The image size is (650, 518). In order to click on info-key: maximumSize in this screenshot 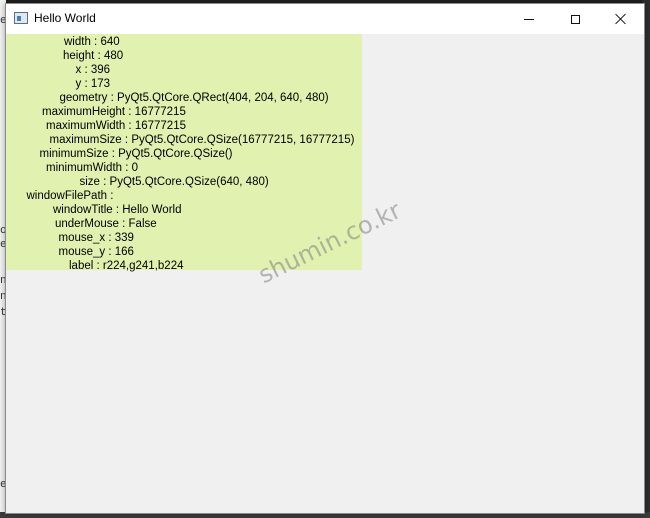, I will do `click(85, 140)`.